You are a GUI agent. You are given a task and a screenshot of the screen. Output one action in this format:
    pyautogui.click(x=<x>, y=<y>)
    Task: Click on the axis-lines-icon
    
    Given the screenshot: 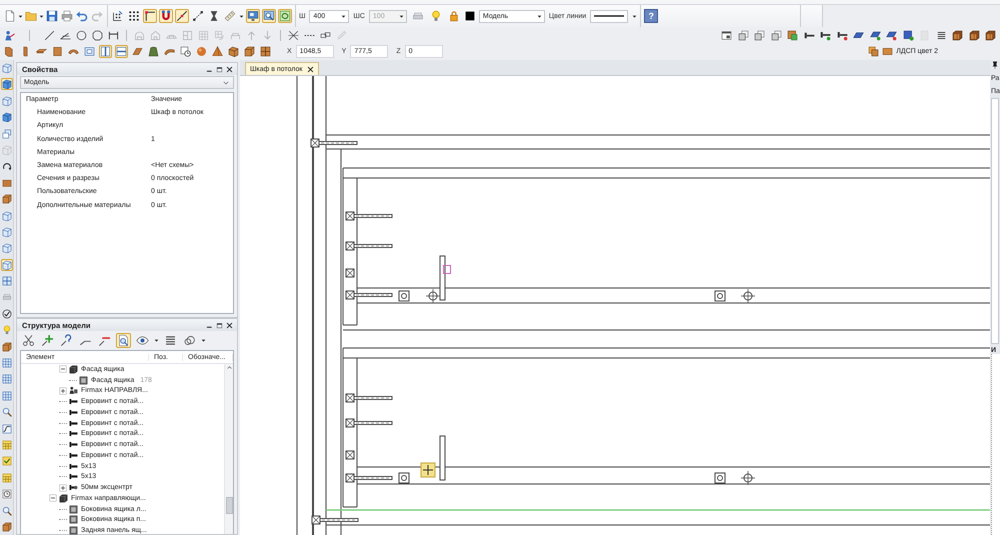 What is the action you would take?
    pyautogui.click(x=293, y=35)
    